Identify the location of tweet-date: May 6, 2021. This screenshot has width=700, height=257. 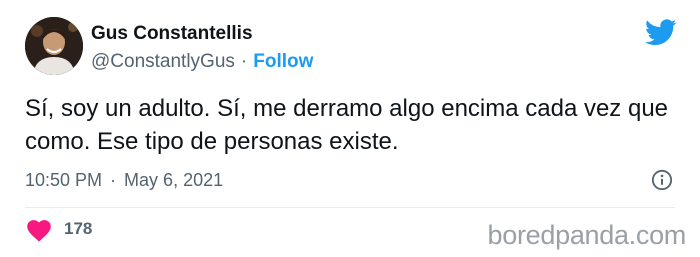
(174, 180).